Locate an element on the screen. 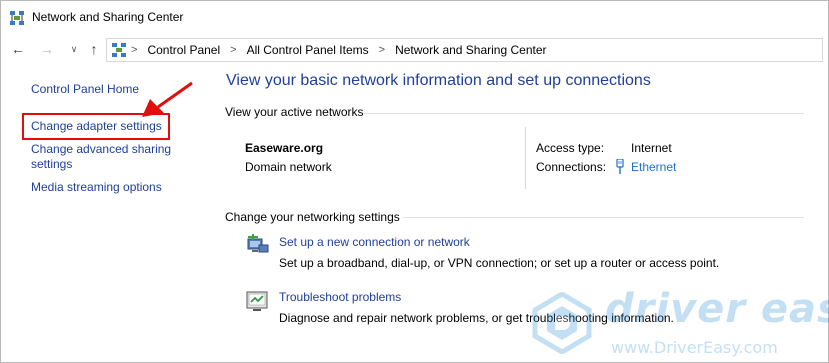 This screenshot has height=363, width=829. access-type-label: Access type: is located at coordinates (570, 148).